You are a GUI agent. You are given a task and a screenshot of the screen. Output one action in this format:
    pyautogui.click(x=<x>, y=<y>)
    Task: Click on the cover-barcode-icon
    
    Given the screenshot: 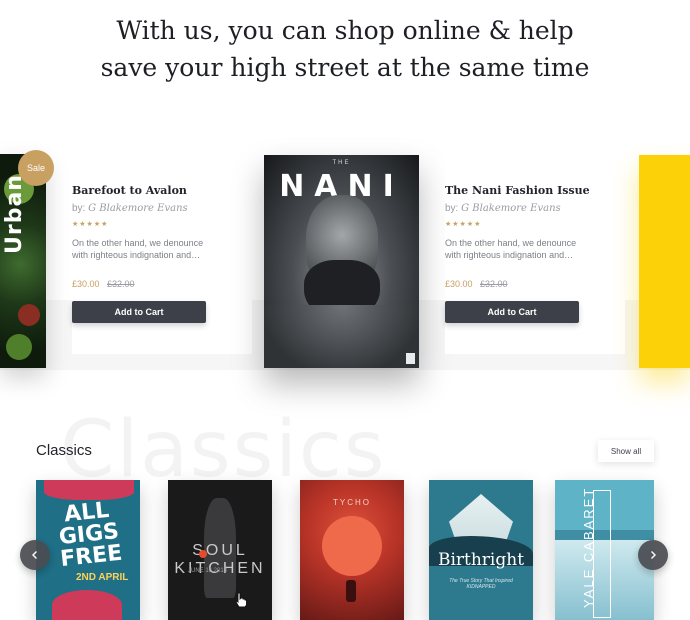 What is the action you would take?
    pyautogui.click(x=410, y=358)
    